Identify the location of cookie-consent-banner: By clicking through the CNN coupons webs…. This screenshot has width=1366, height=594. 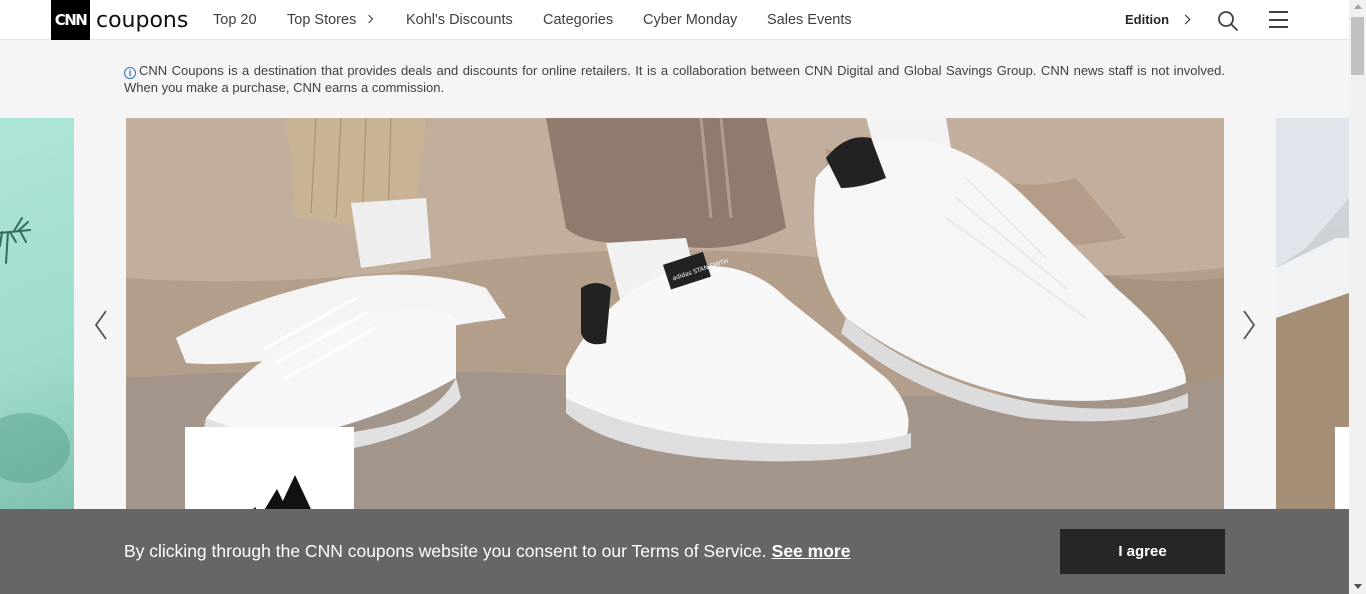
(674, 551).